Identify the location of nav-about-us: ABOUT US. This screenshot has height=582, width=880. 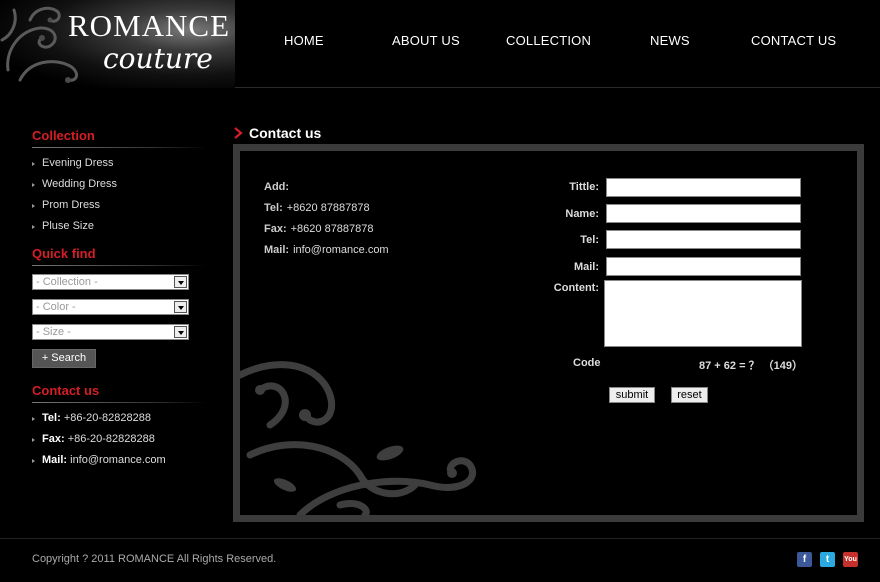
(426, 40).